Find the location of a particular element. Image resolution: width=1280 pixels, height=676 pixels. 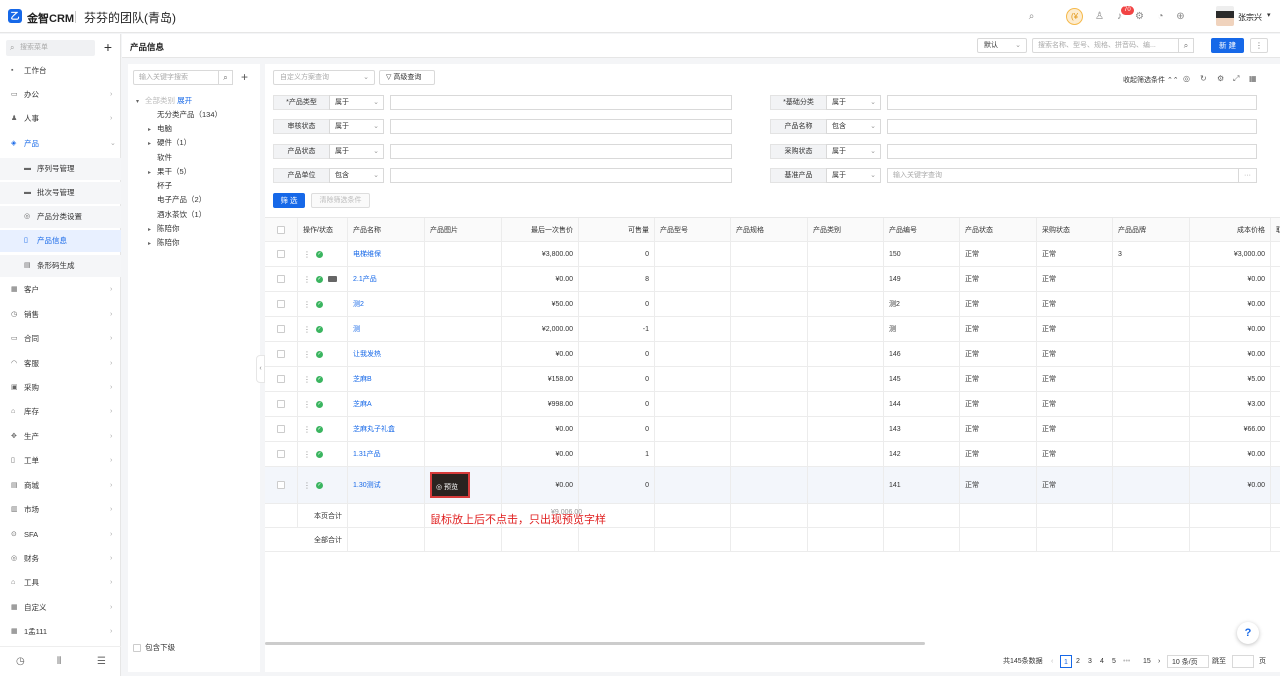

header-cell: 产品型号 is located at coordinates (693, 229).